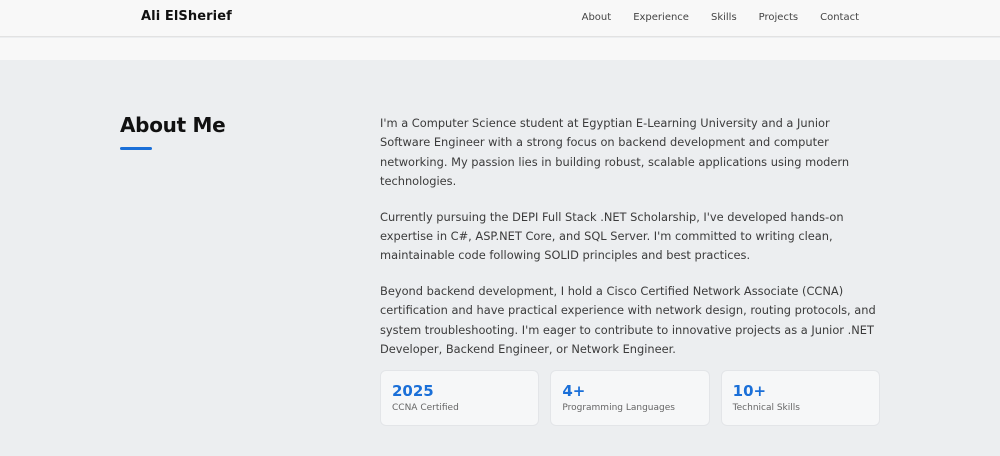 Image resolution: width=1000 pixels, height=456 pixels. What do you see at coordinates (425, 408) in the screenshot?
I see `stat-label: CCNA Certified` at bounding box center [425, 408].